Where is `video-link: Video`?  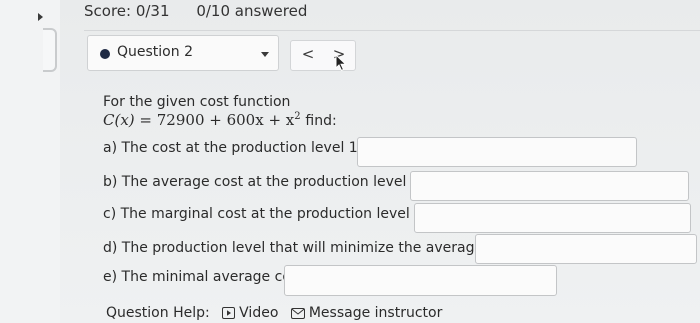
video-link: Video is located at coordinates (252, 313).